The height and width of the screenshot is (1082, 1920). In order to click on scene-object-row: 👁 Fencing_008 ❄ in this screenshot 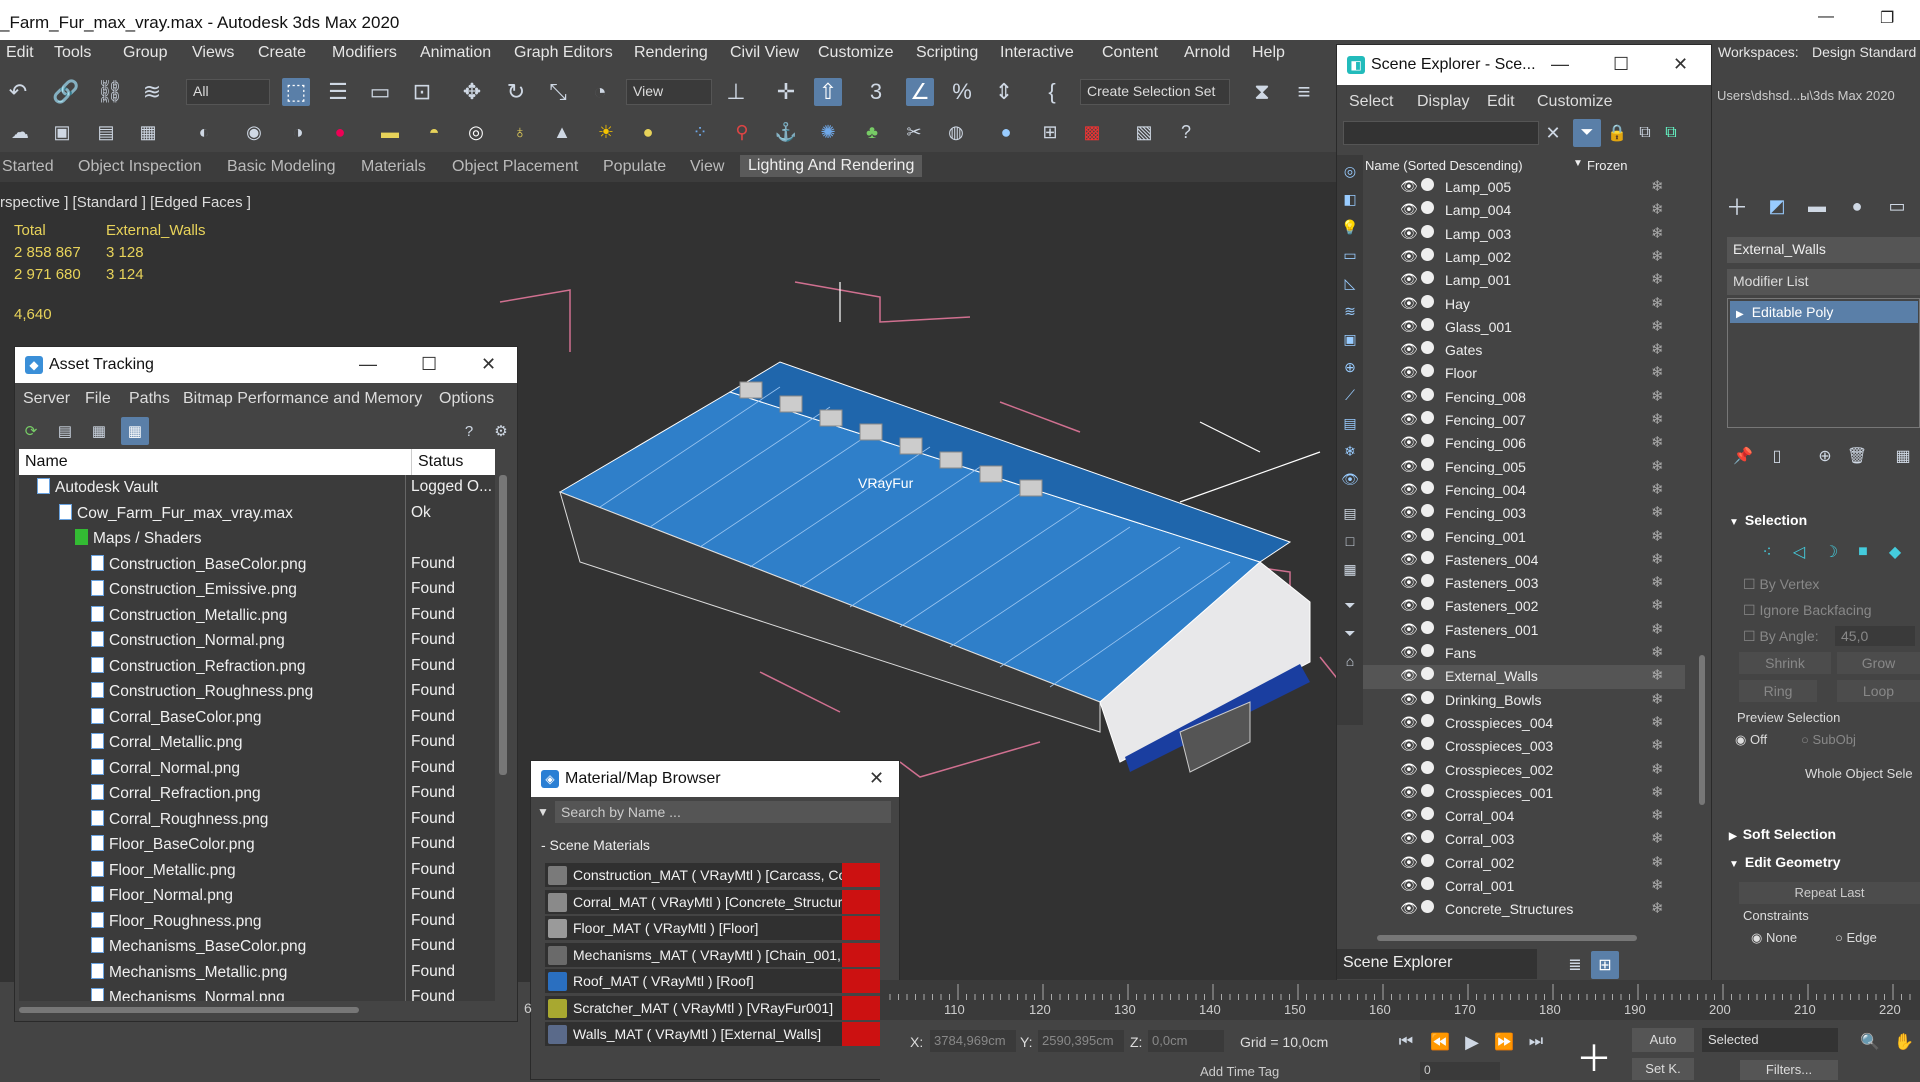, I will do `click(1524, 397)`.